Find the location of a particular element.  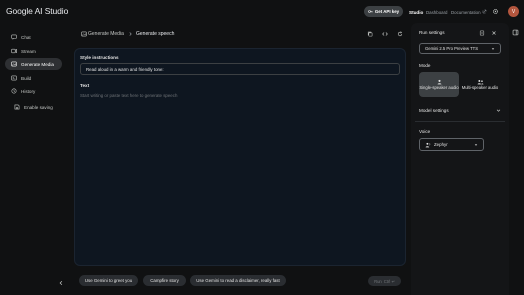

speaker-voice-icon is located at coordinates (428, 144).